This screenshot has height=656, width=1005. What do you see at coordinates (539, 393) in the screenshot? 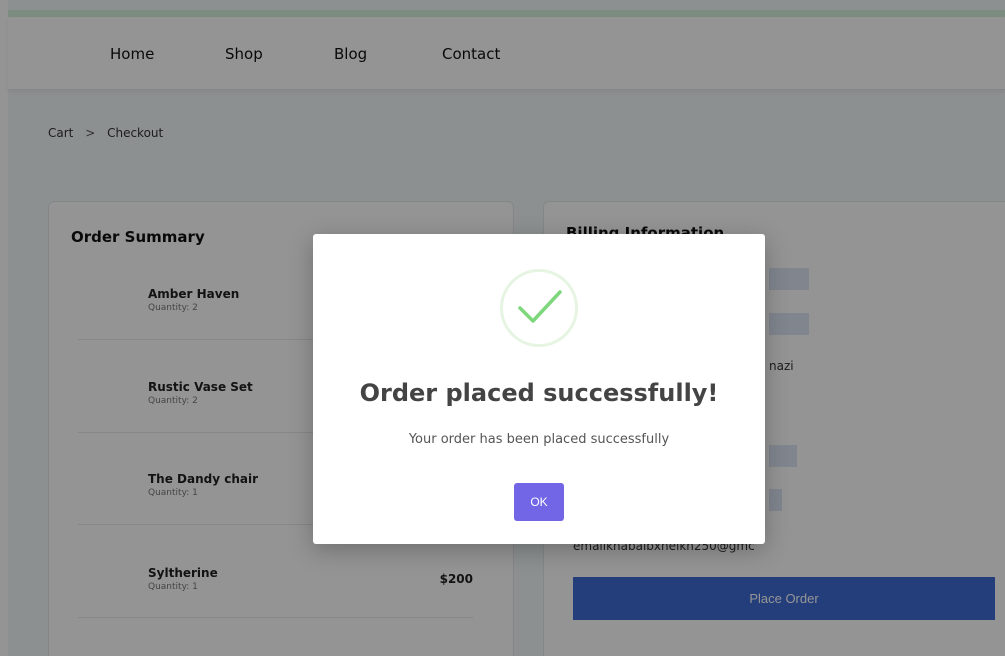
I see `modal-title: Order placed successfully!` at bounding box center [539, 393].